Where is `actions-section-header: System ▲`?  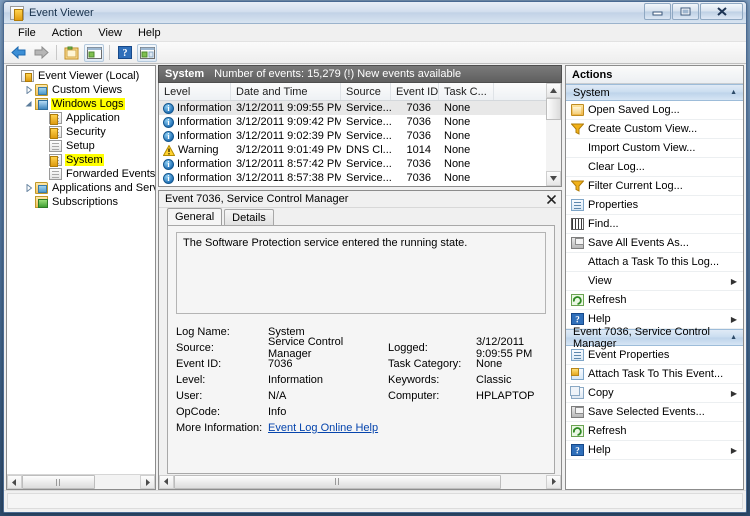
actions-section-header: System ▲ is located at coordinates (654, 92).